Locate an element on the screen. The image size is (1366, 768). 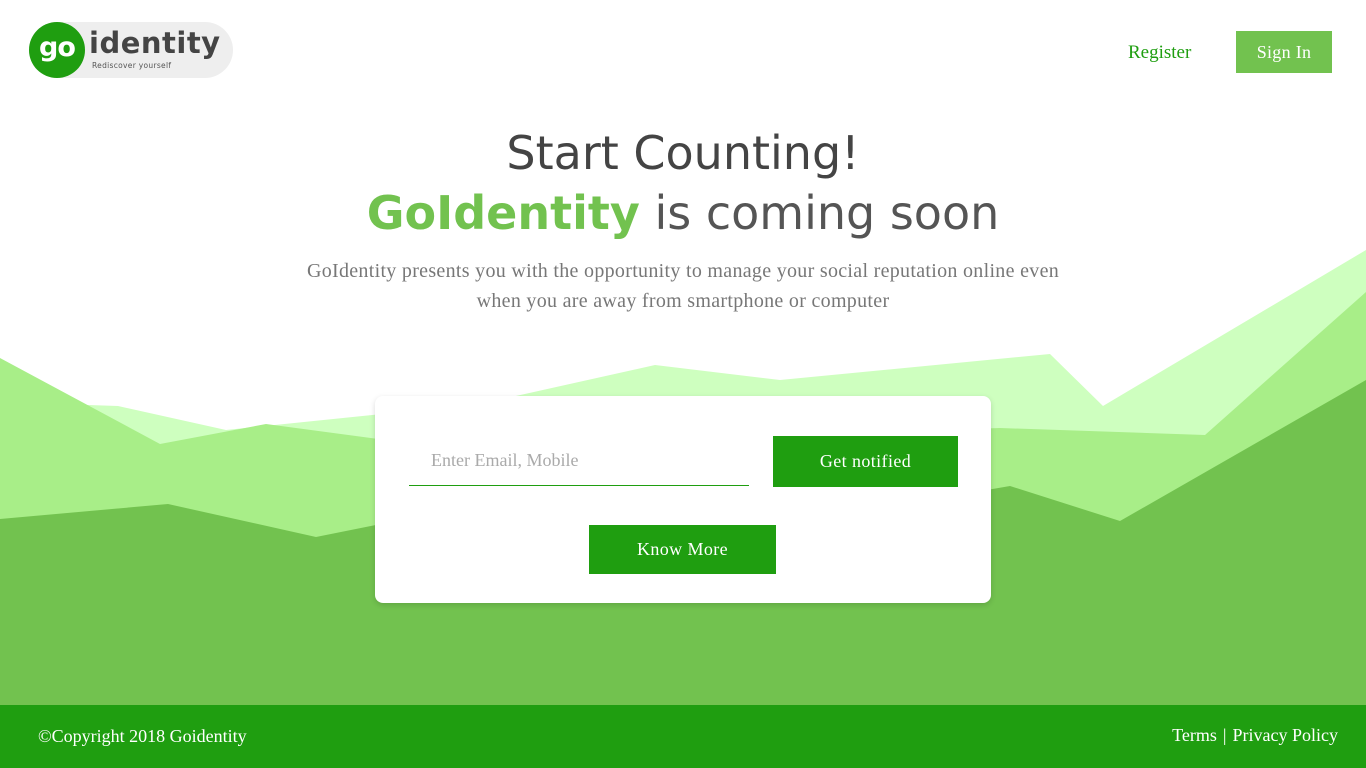
logo: go identity Rediscover yourself is located at coordinates (131, 50).